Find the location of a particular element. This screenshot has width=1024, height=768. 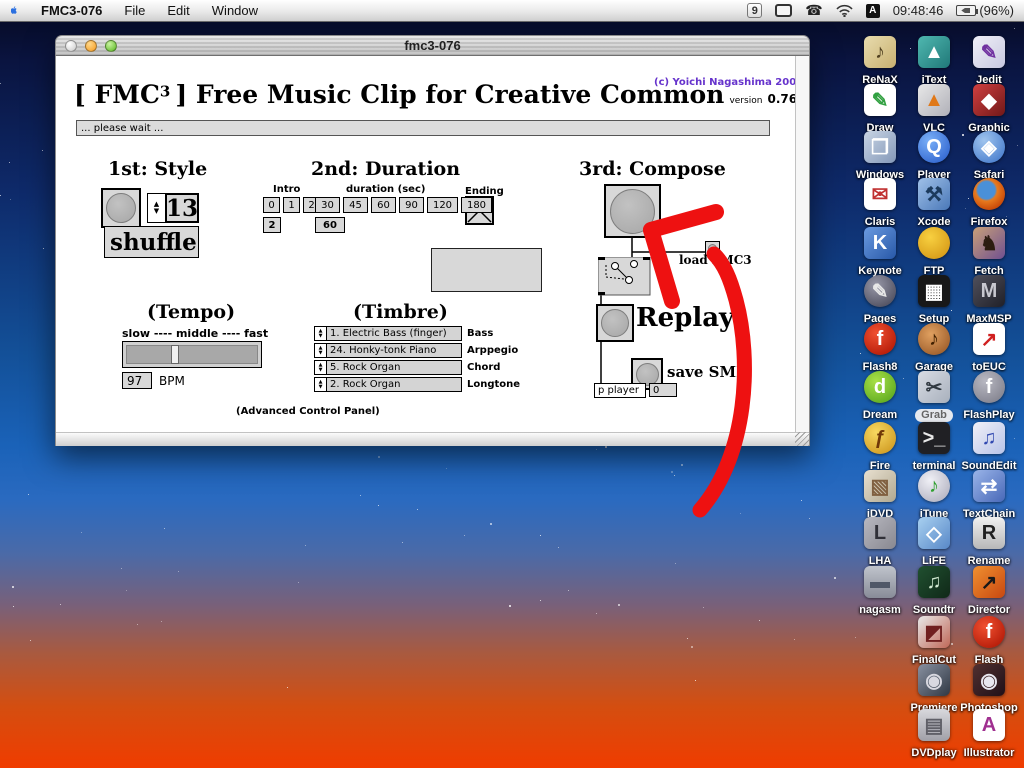

desktop-icon-graphic: ◆ Graphic is located at coordinates (989, 110).